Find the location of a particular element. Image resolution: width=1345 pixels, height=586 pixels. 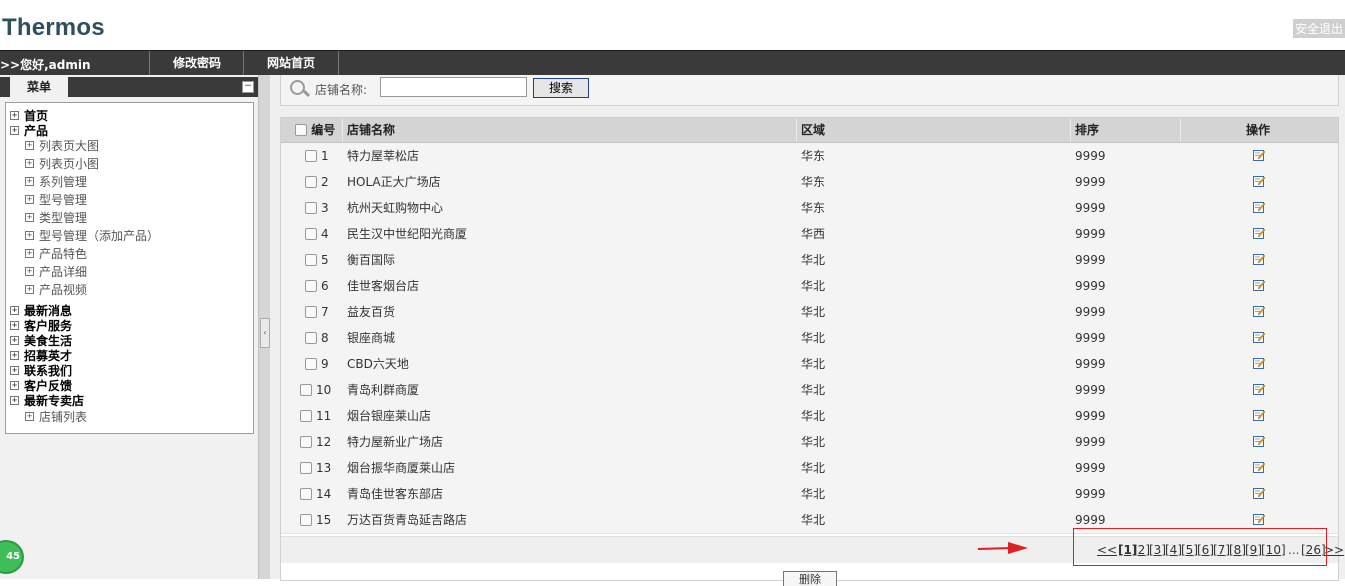

row-id: 10 is located at coordinates (324, 390).